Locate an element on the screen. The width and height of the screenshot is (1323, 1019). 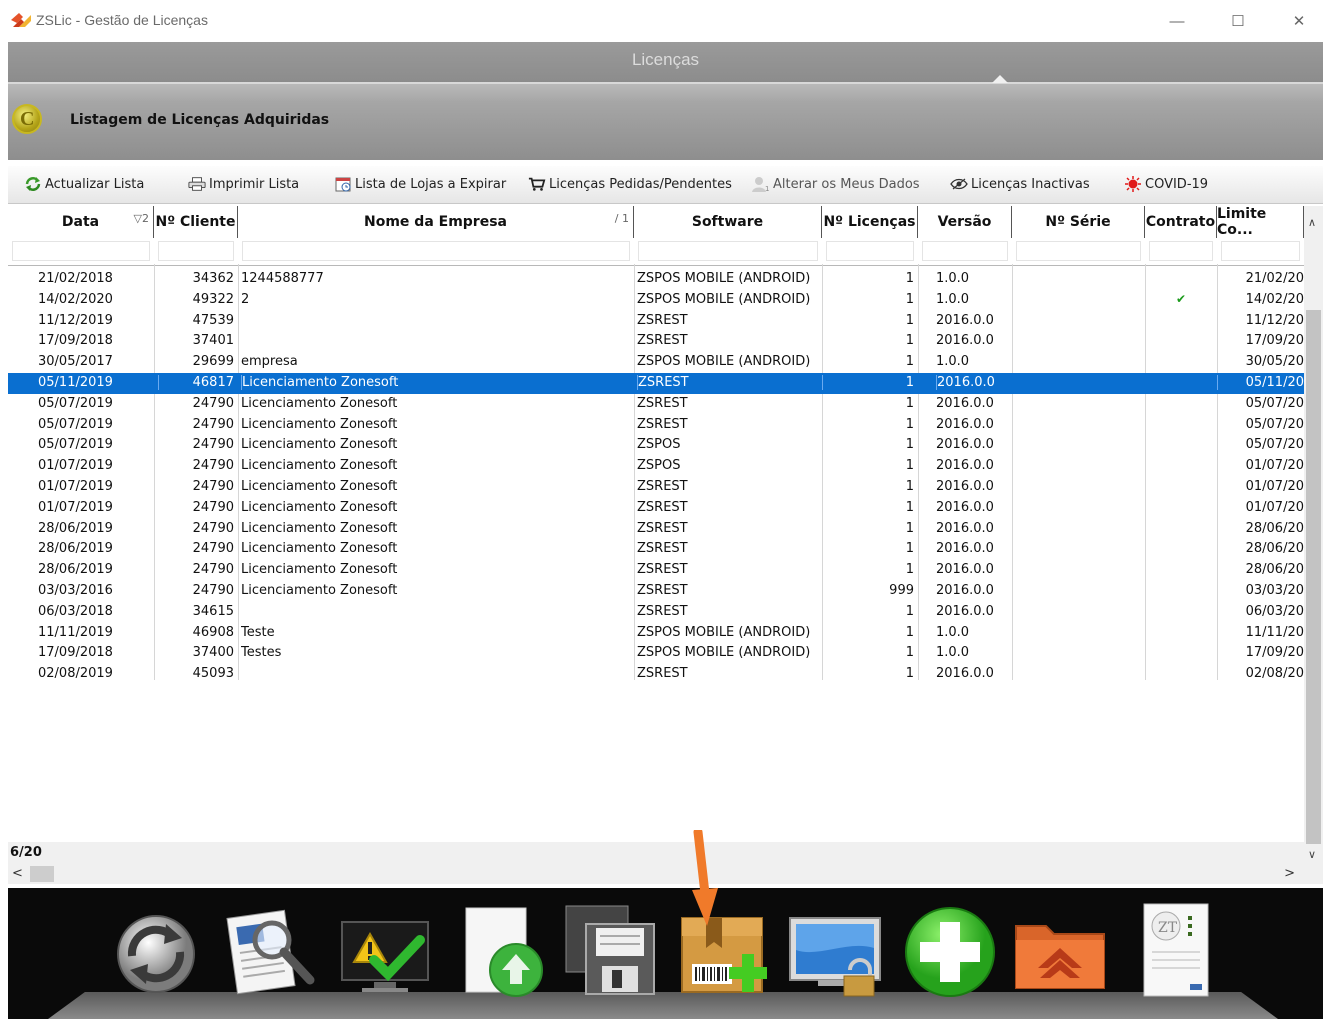
col-versao-filter-input is located at coordinates (965, 251).